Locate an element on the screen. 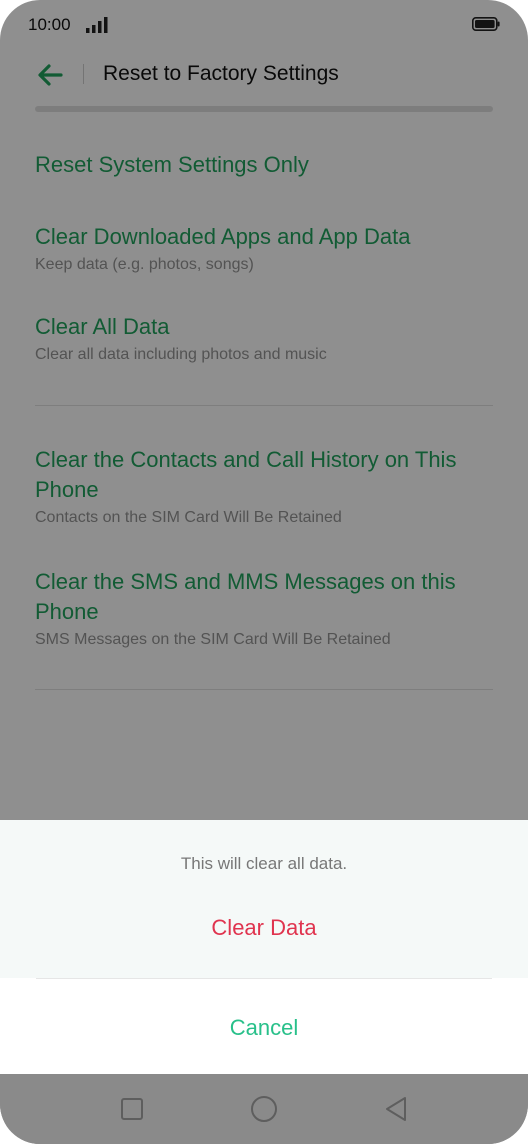 The image size is (528, 1144). nav-home-button is located at coordinates (264, 1109).